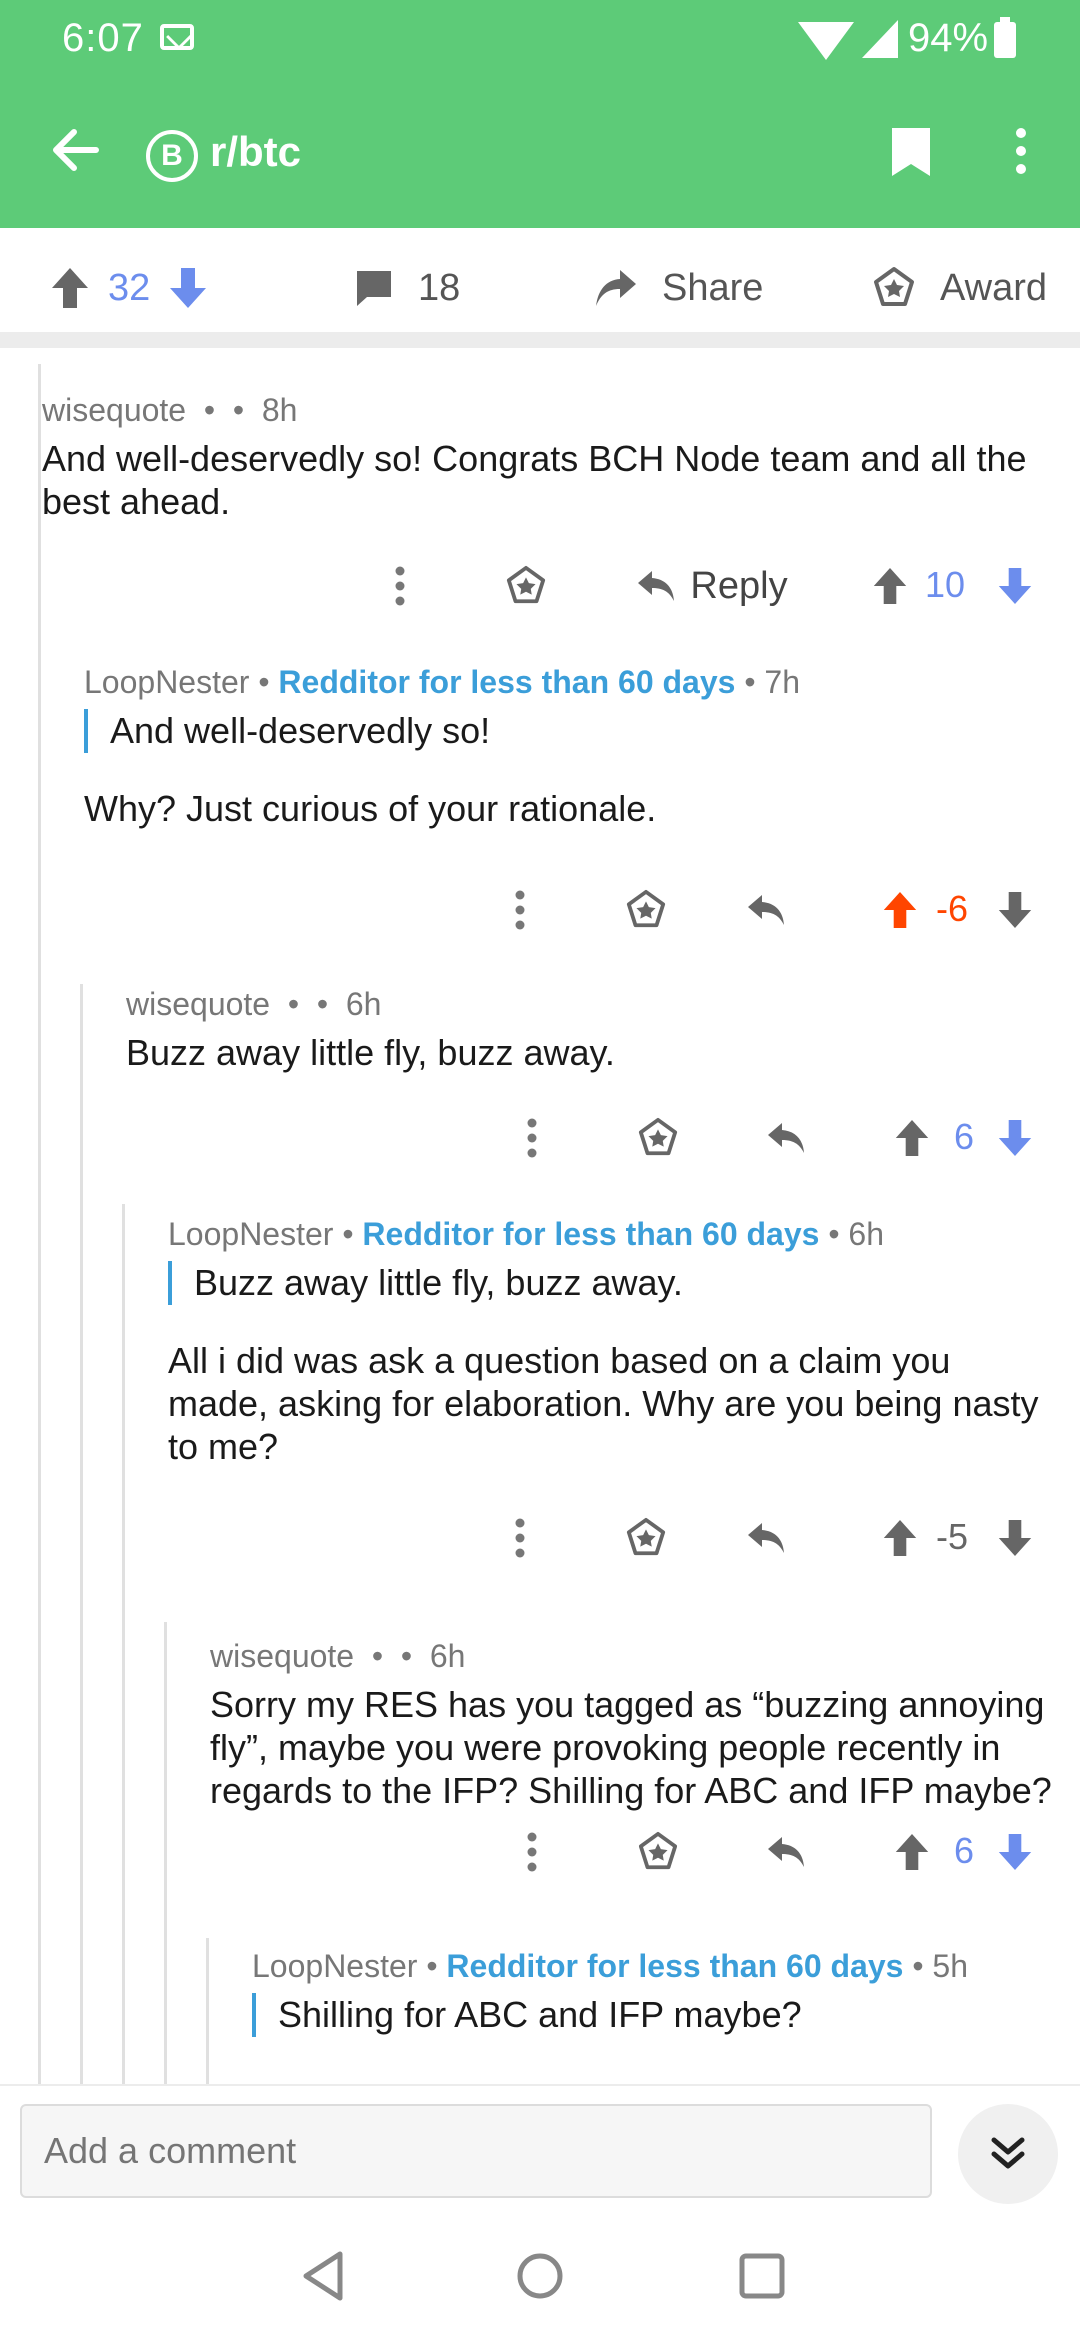  I want to click on quoted-text: Shilling for ABC and IFP maybe?, so click(656, 2015).